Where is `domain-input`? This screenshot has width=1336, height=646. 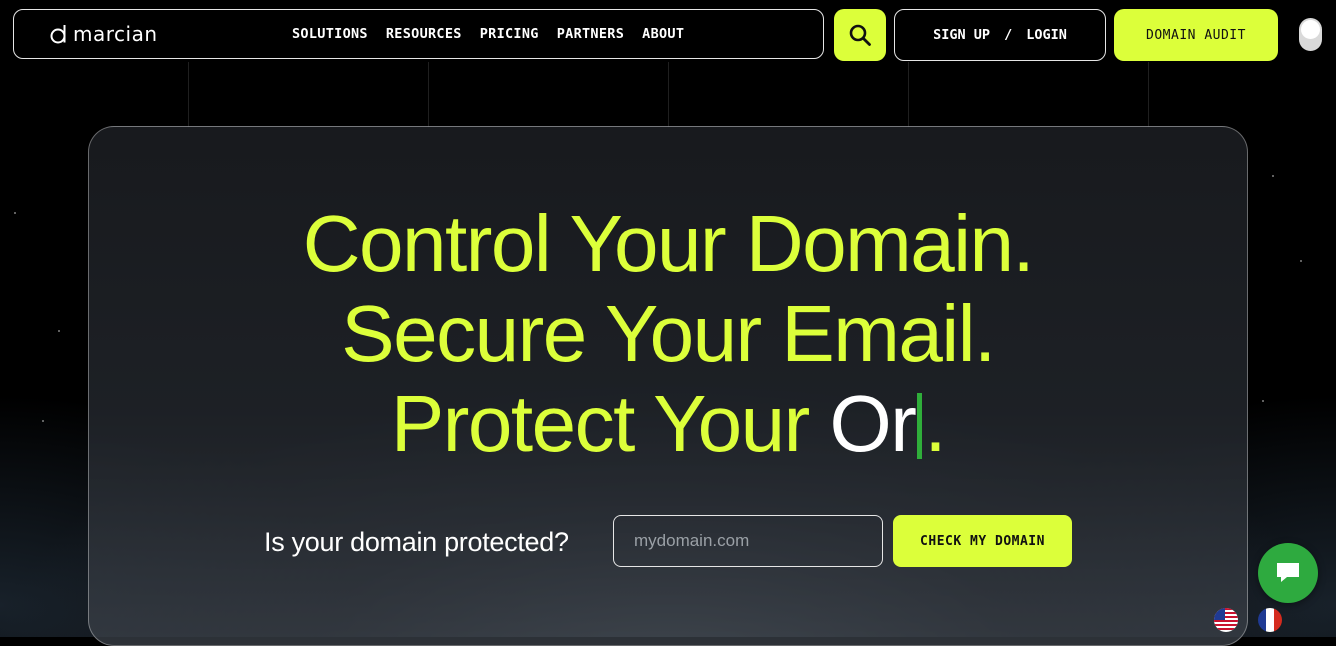
domain-input is located at coordinates (748, 541).